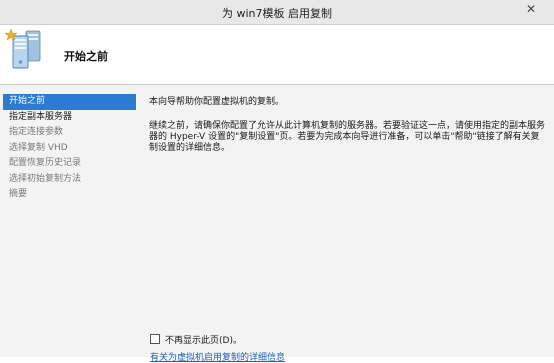 This screenshot has height=363, width=554. I want to click on nav-step-choose-vhd: 选择复制 VHD, so click(69, 149).